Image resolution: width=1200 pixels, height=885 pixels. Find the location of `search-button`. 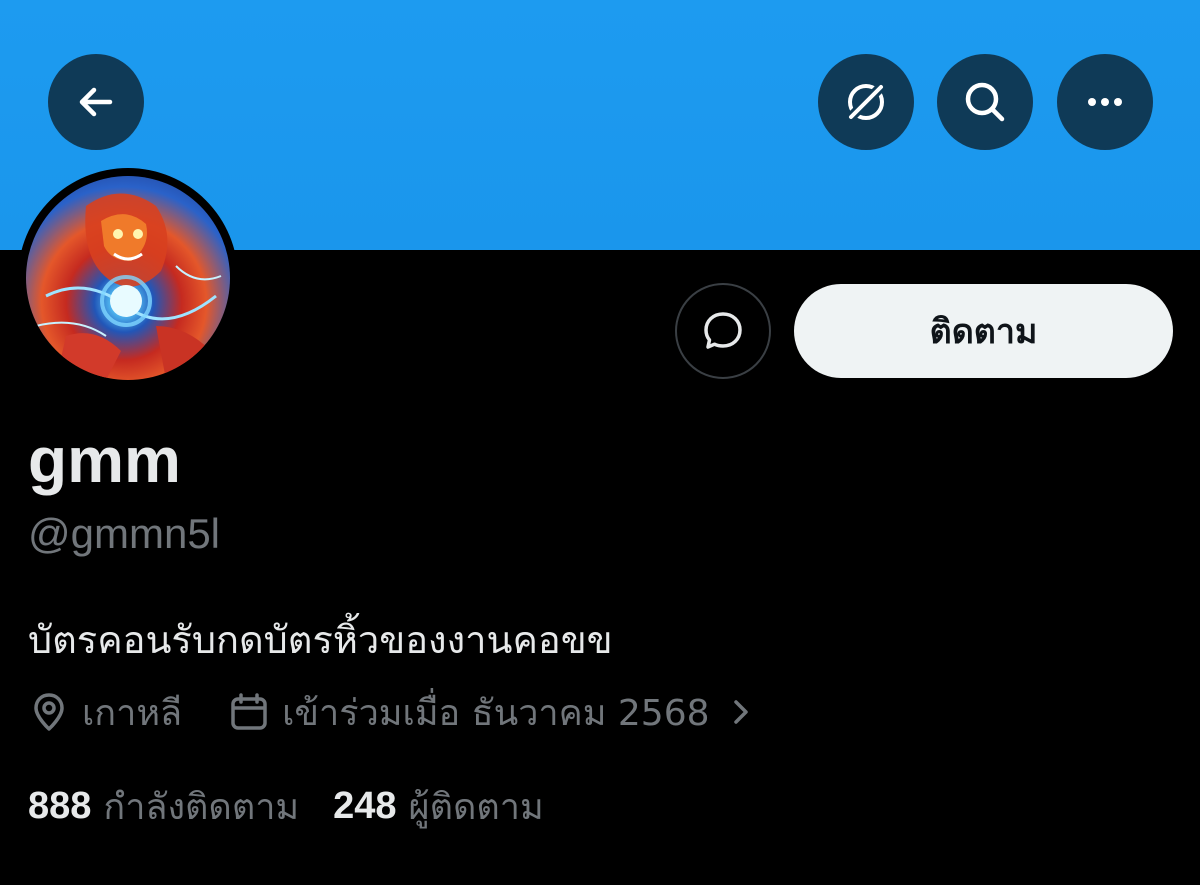

search-button is located at coordinates (985, 102).